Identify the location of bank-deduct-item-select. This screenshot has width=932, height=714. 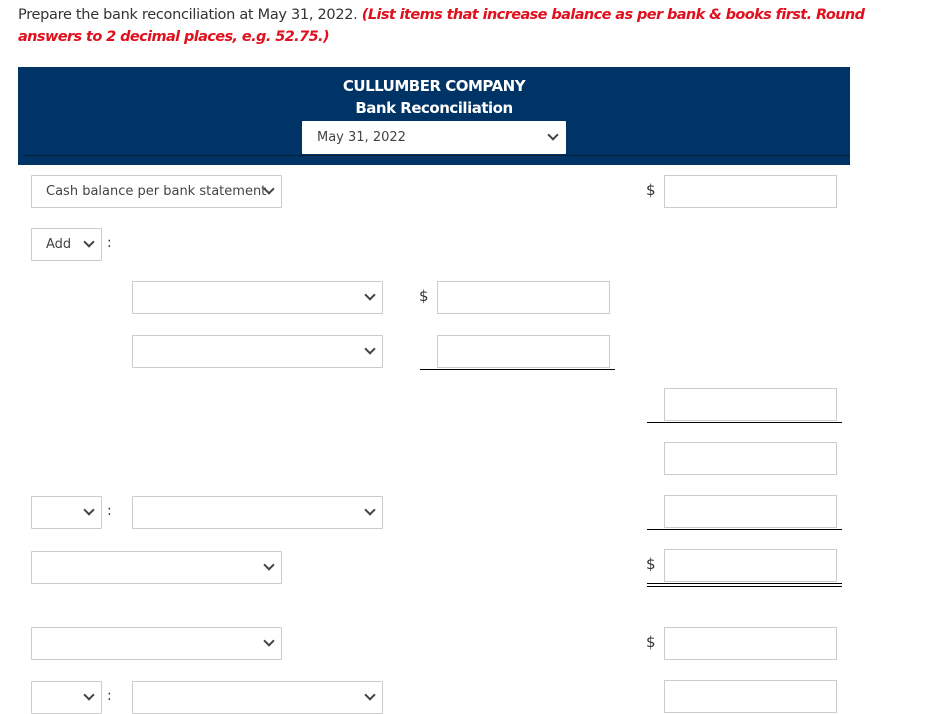
(257, 512).